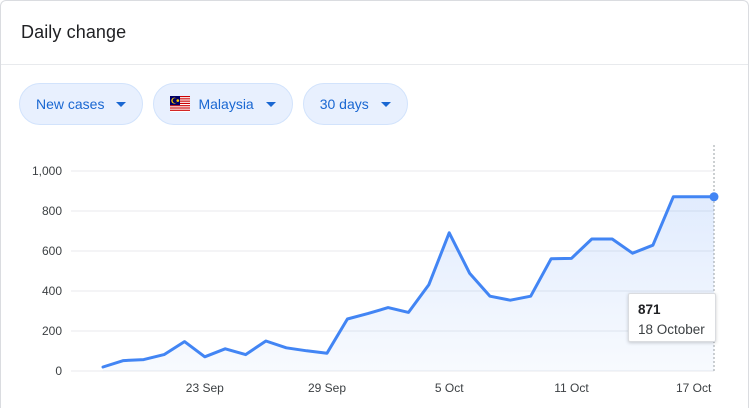  What do you see at coordinates (52, 251) in the screenshot?
I see `y-tick-label: 600` at bounding box center [52, 251].